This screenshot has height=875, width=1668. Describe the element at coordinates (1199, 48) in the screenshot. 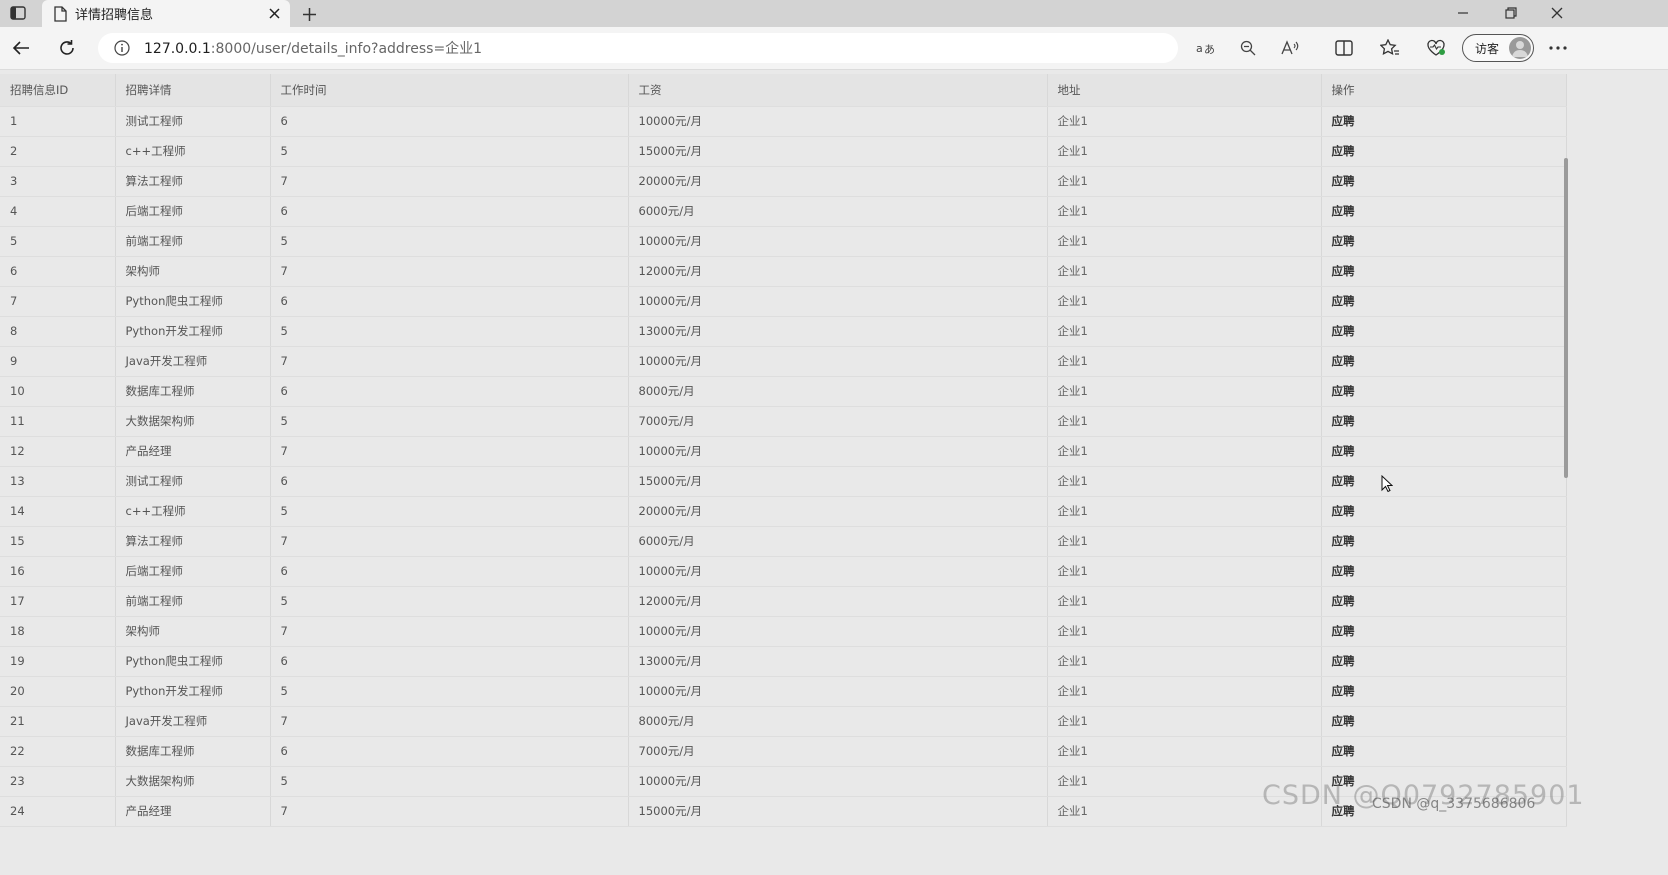

I see `svg-text: a` at that location.